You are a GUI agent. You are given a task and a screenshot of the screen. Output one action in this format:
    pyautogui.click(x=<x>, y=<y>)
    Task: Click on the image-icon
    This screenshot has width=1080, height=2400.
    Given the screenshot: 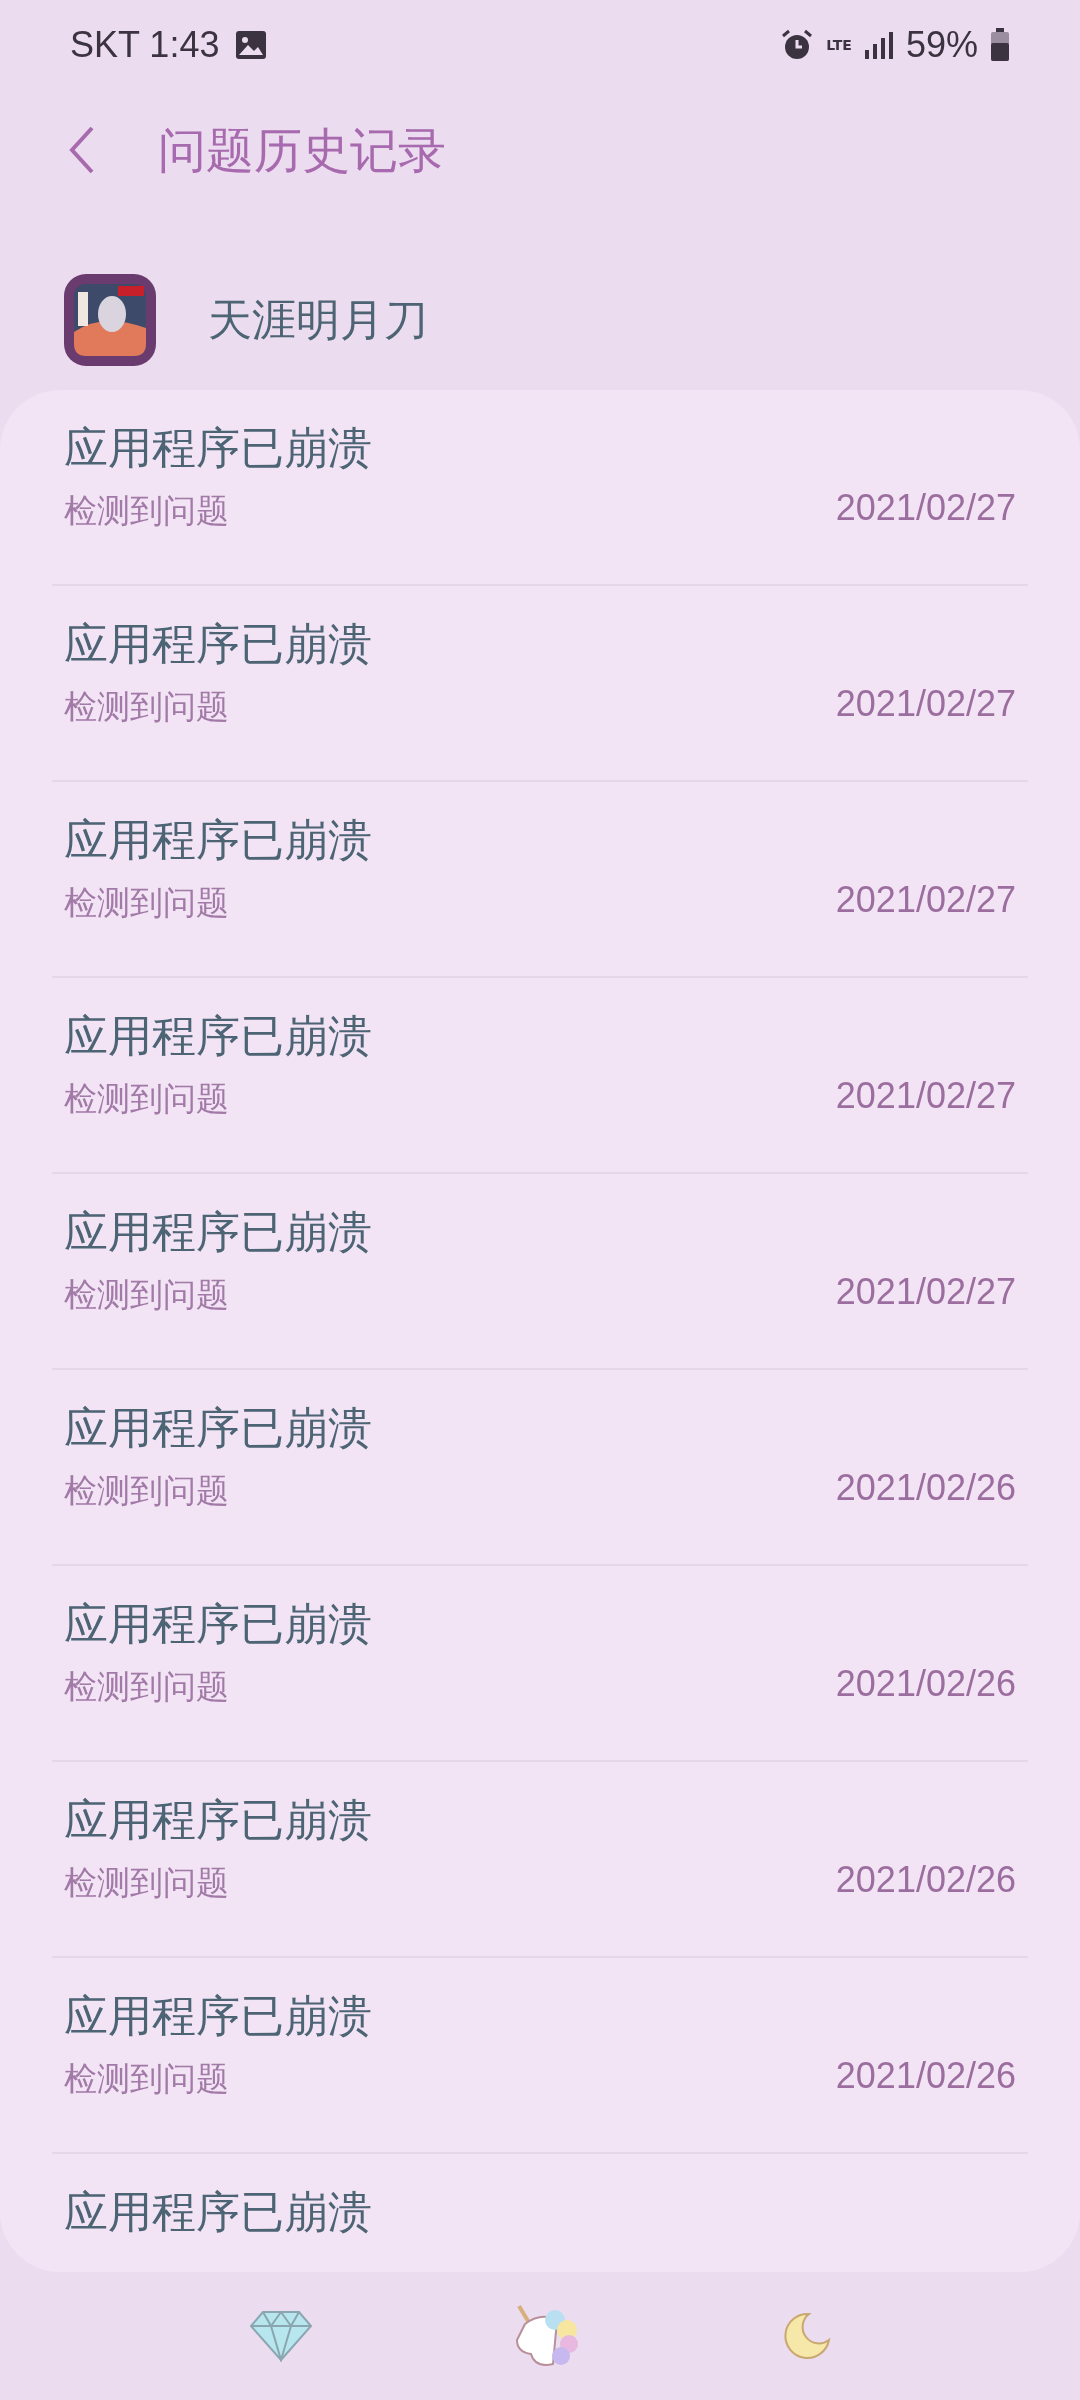 What is the action you would take?
    pyautogui.click(x=251, y=45)
    